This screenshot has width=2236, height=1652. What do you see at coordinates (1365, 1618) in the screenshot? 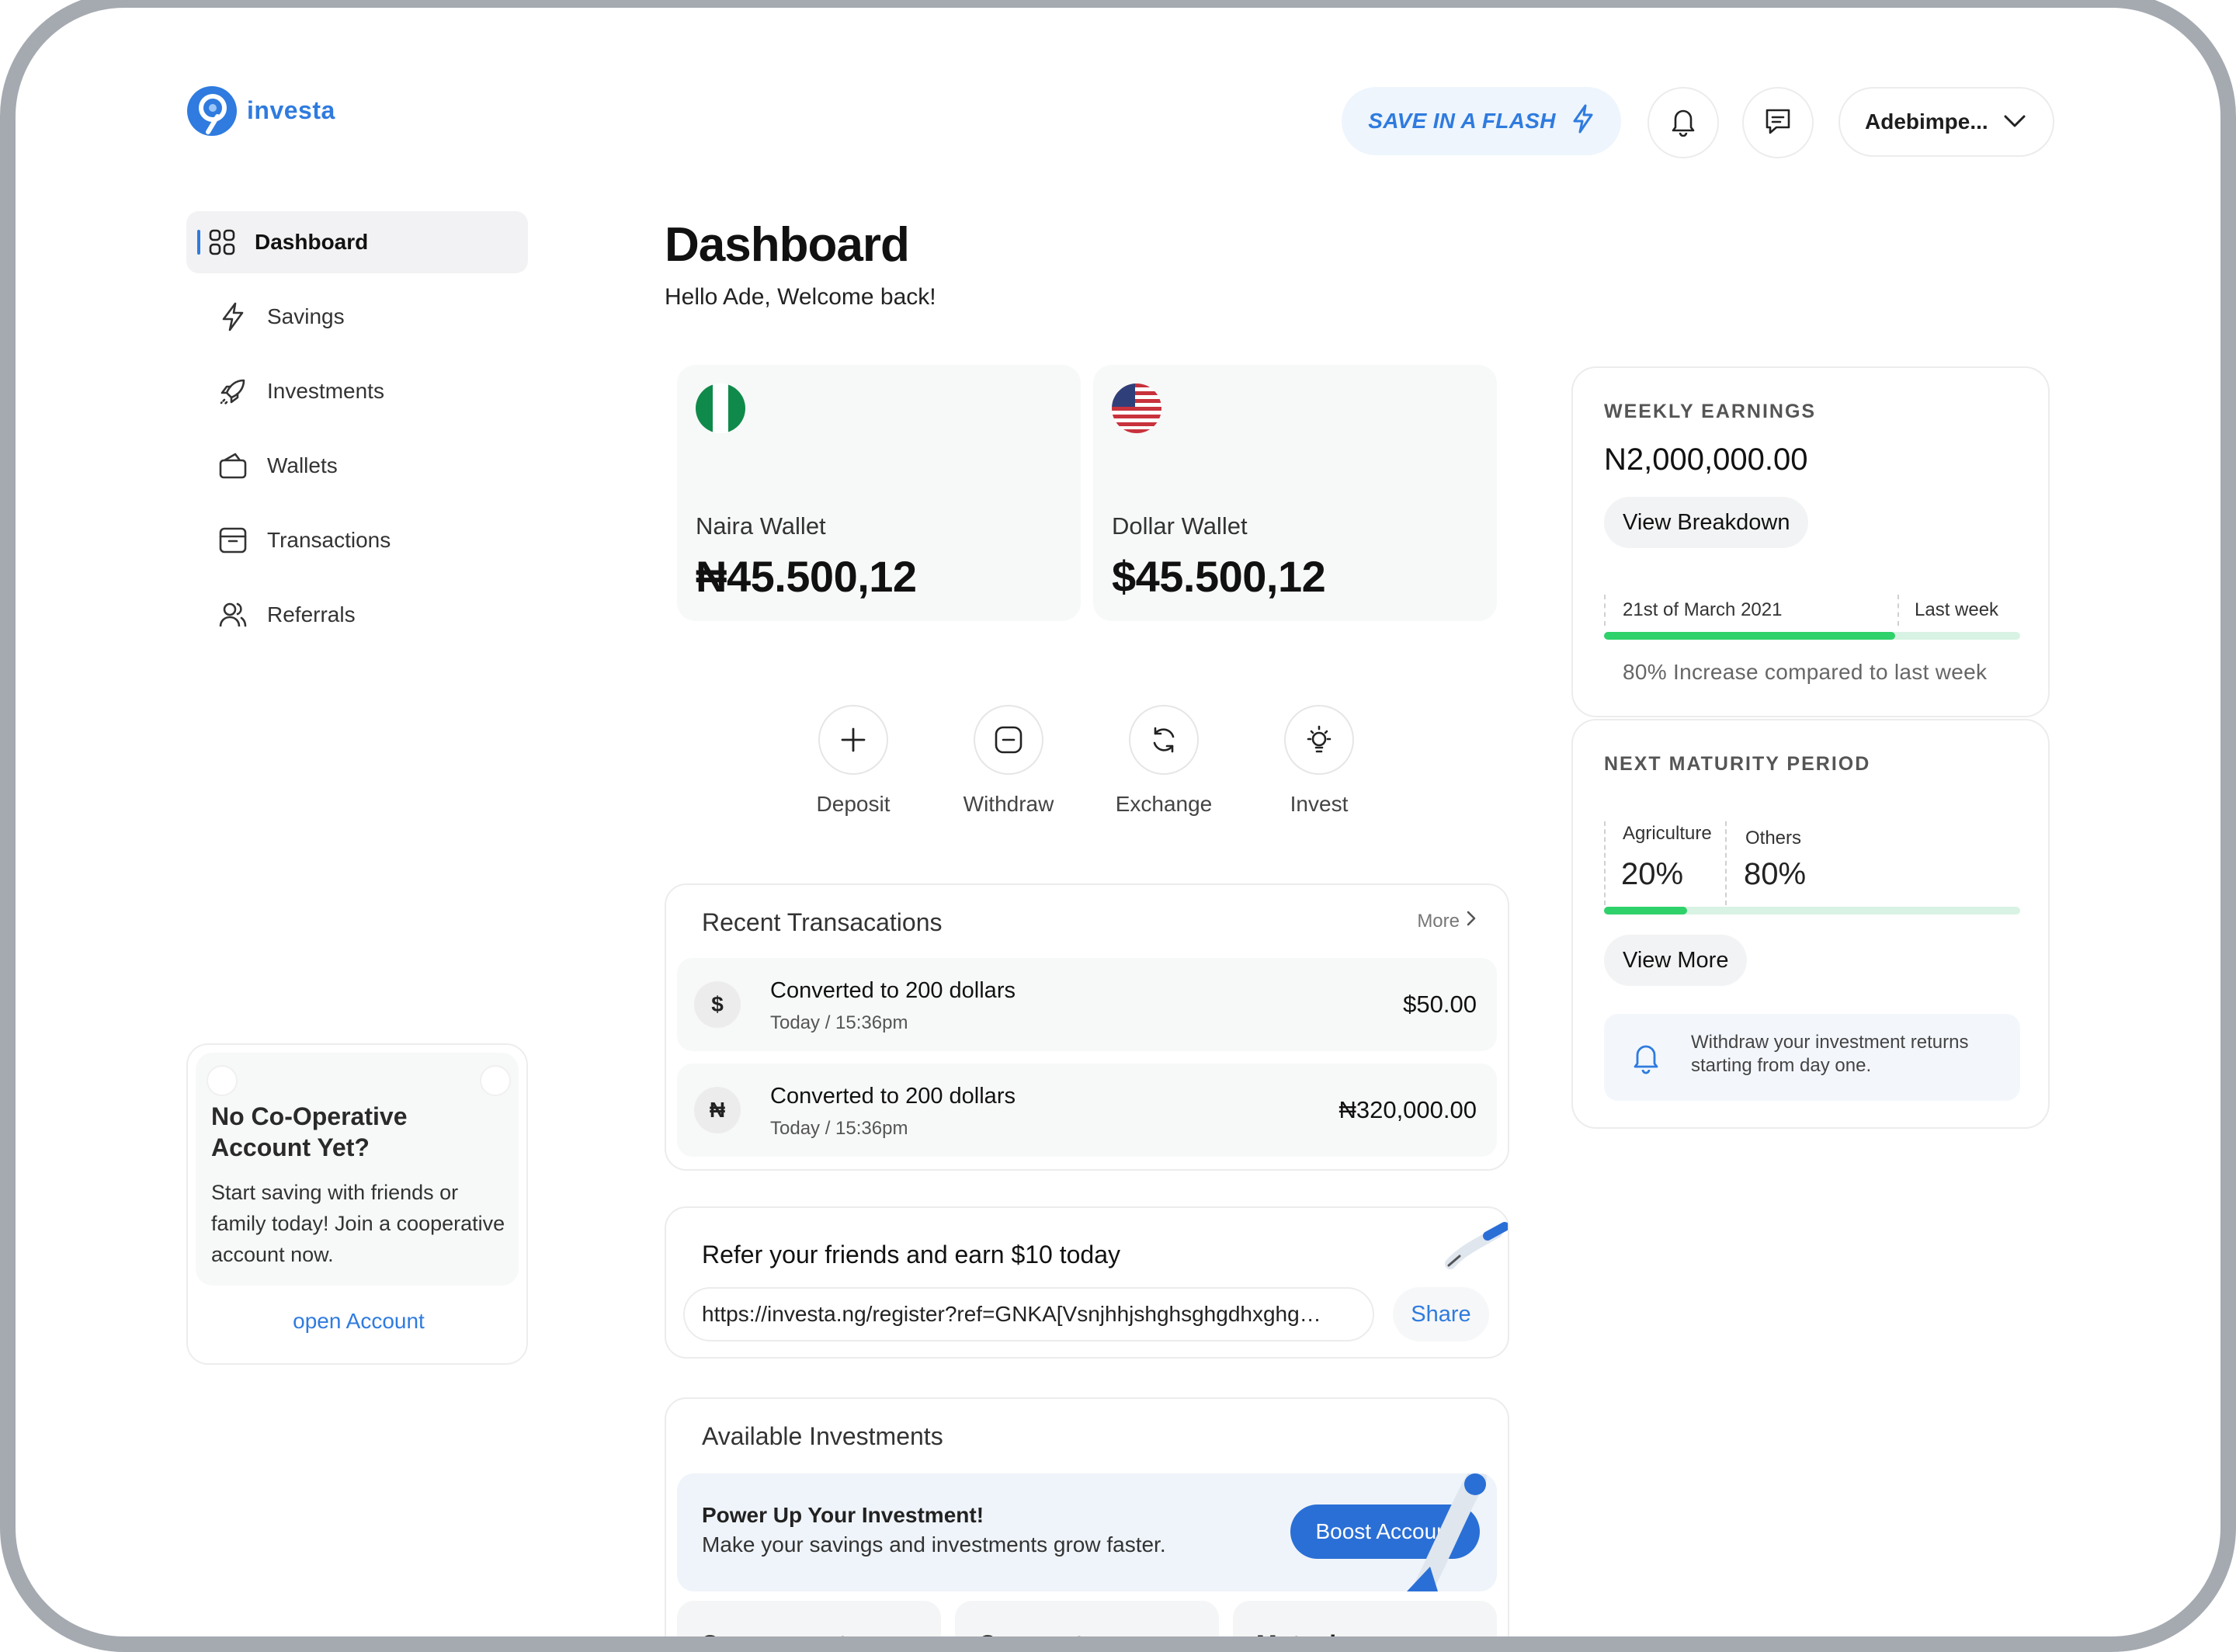
I see `investment-tab-mutual: Mutual` at bounding box center [1365, 1618].